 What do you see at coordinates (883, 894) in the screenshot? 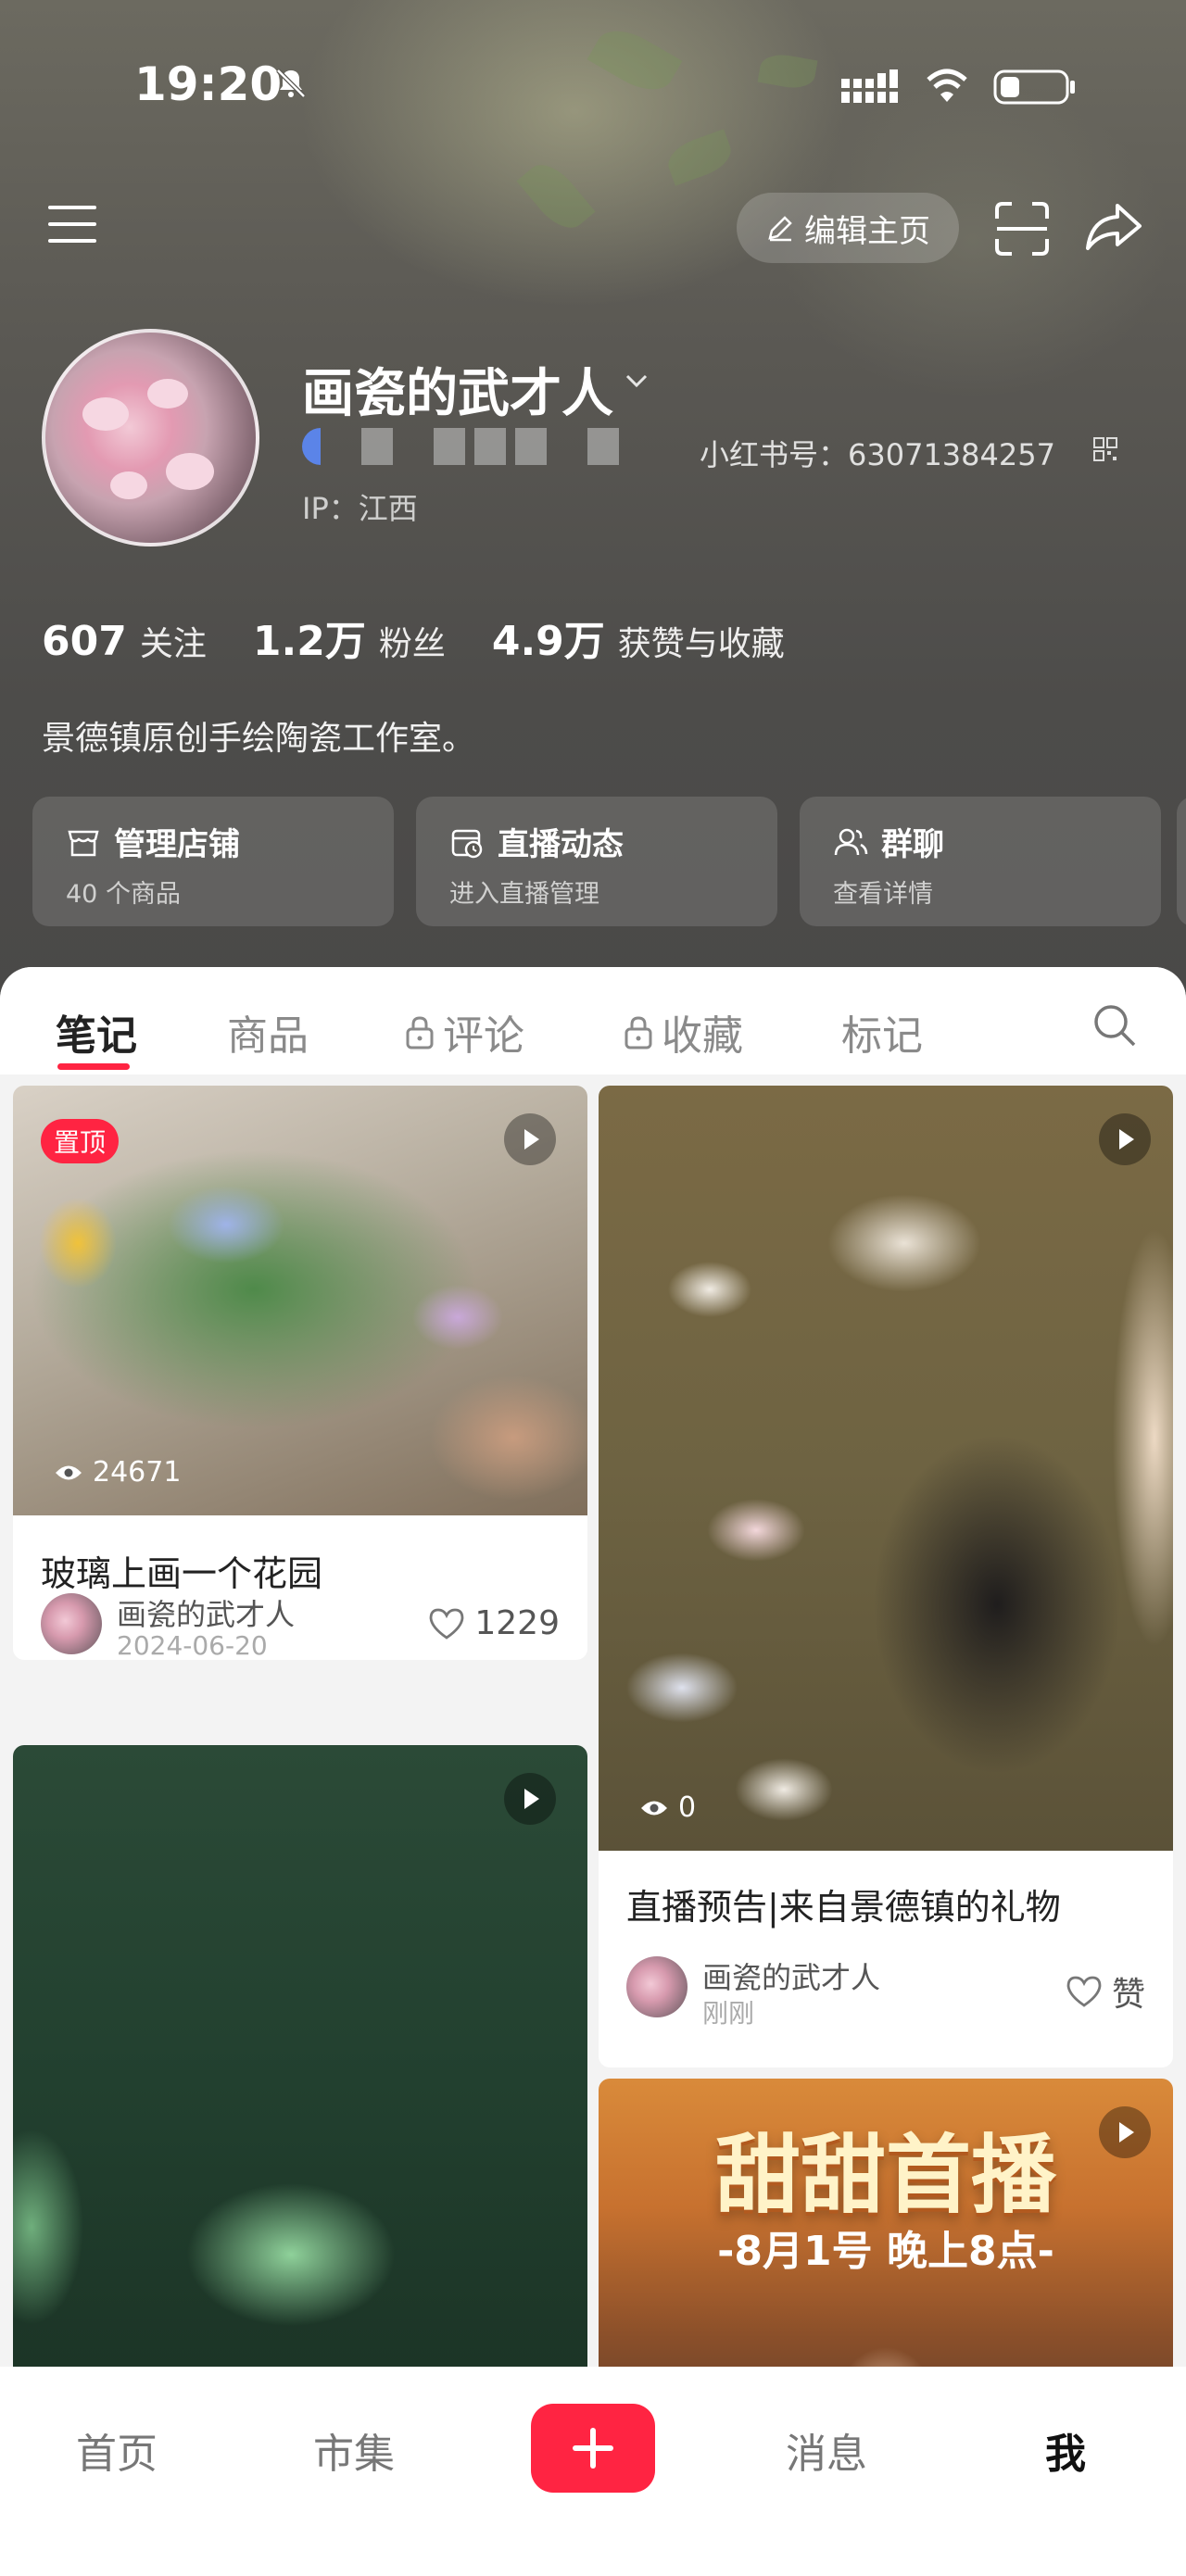
I see `card-subtitle: 查看详情` at bounding box center [883, 894].